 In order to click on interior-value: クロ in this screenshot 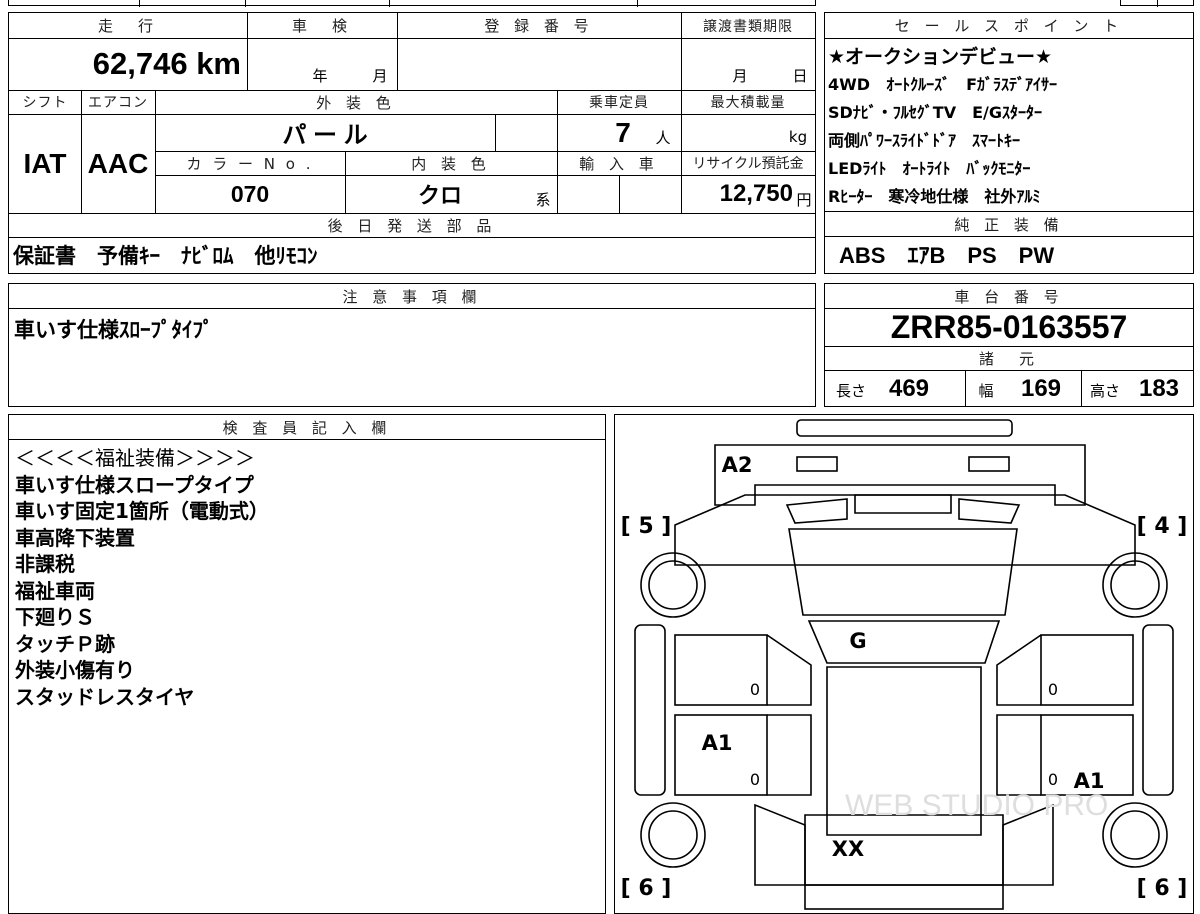, I will do `click(439, 195)`.